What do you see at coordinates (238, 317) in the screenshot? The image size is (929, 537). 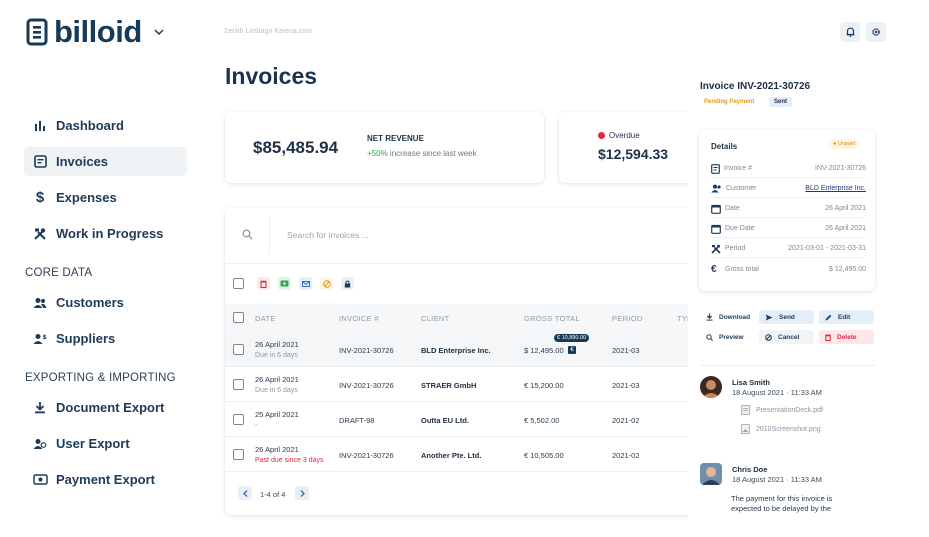 I see `header-checkbox` at bounding box center [238, 317].